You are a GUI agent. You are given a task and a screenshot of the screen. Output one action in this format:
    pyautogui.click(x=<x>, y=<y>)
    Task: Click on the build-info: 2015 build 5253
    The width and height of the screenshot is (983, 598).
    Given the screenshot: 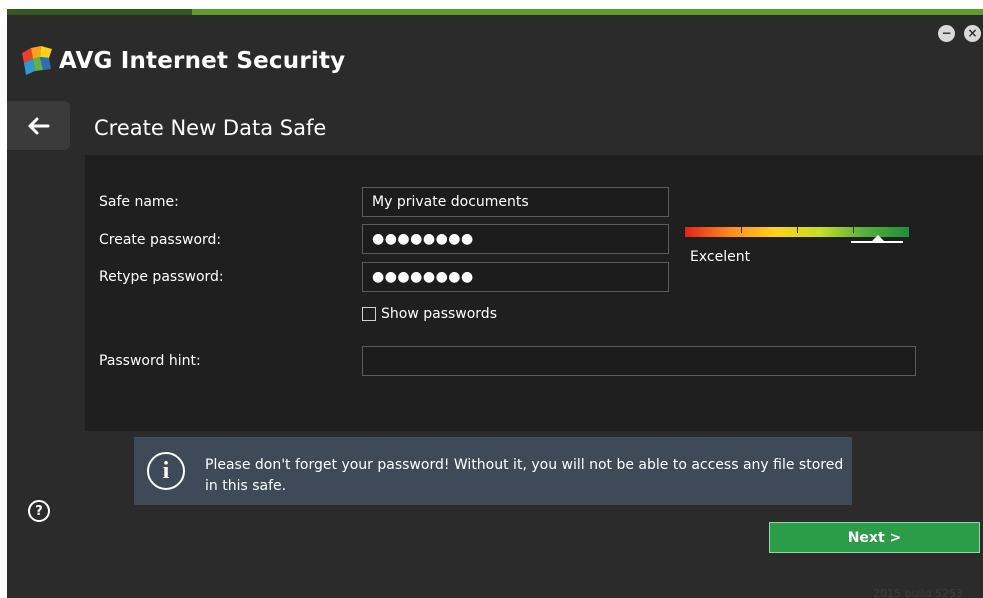 What is the action you would take?
    pyautogui.click(x=918, y=592)
    